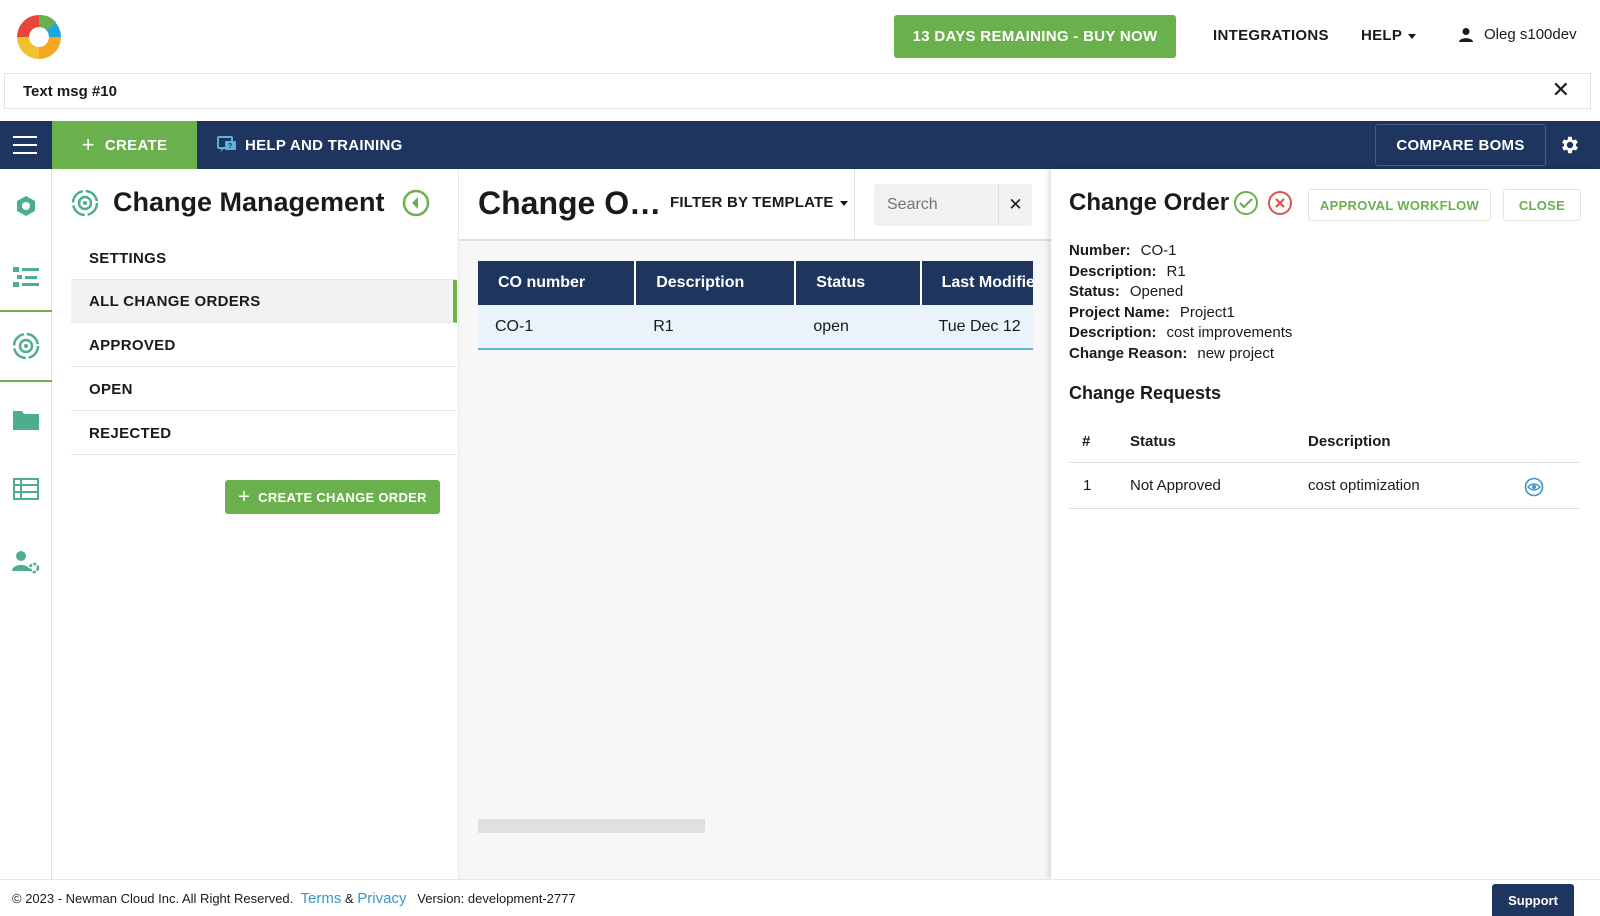 The image size is (1600, 916). Describe the element at coordinates (25, 145) in the screenshot. I see `hamburger-menu-icon` at that location.